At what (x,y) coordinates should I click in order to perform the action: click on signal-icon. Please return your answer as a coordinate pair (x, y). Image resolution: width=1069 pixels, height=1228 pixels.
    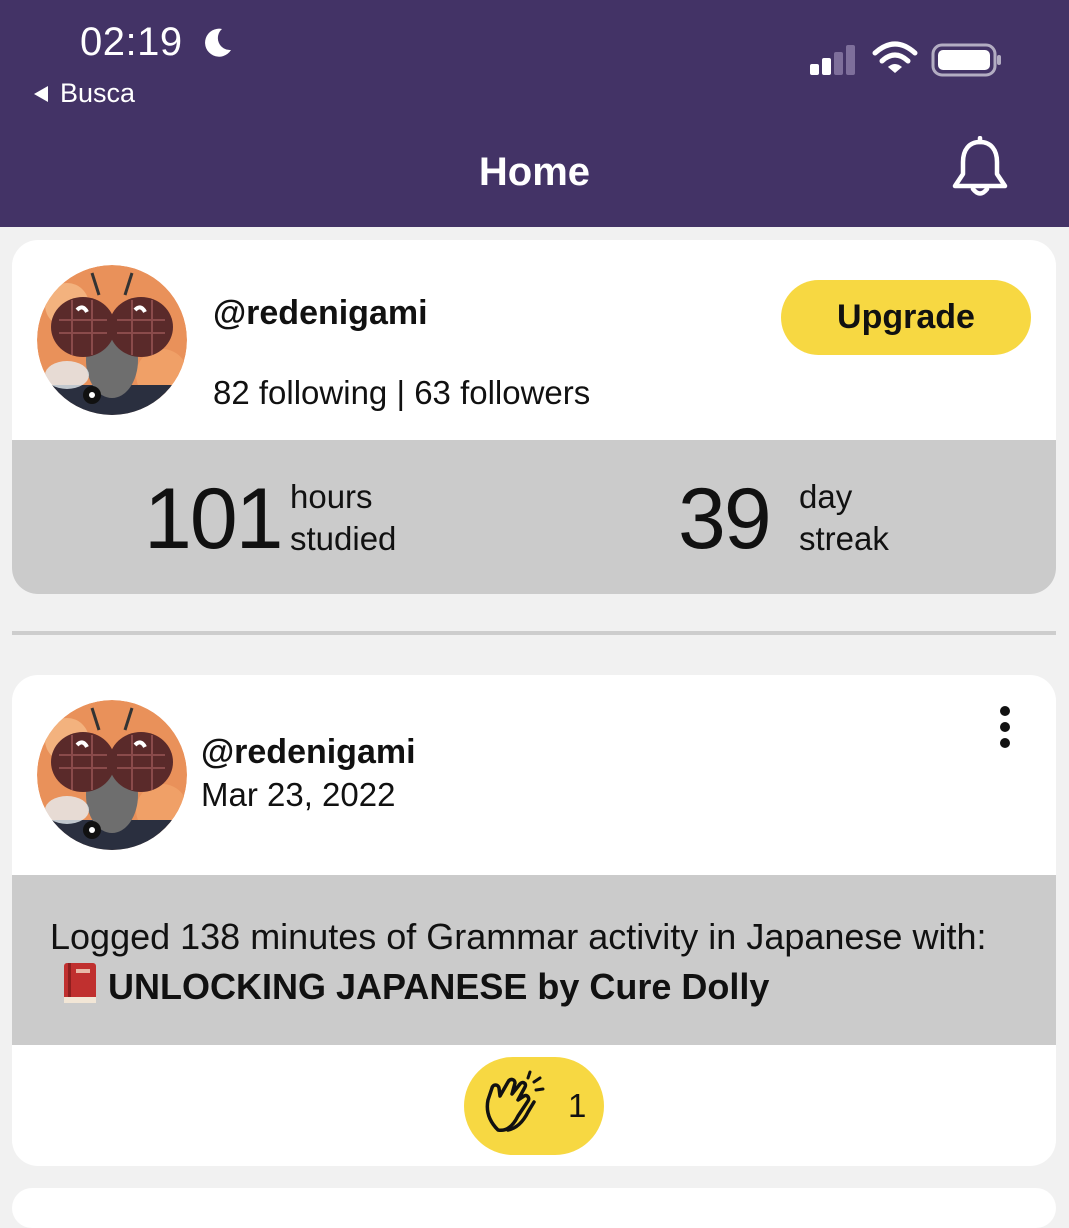
    Looking at the image, I should click on (832, 60).